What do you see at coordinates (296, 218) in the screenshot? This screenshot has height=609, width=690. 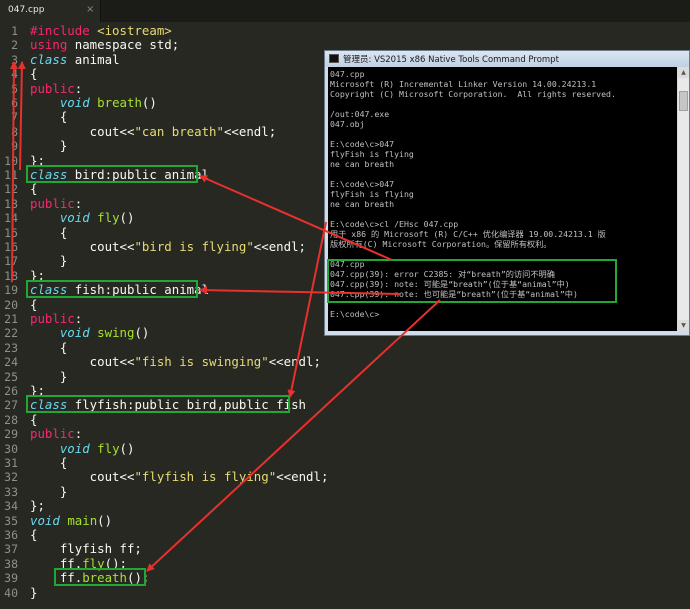 I see `arrow-error-to-bird` at bounding box center [296, 218].